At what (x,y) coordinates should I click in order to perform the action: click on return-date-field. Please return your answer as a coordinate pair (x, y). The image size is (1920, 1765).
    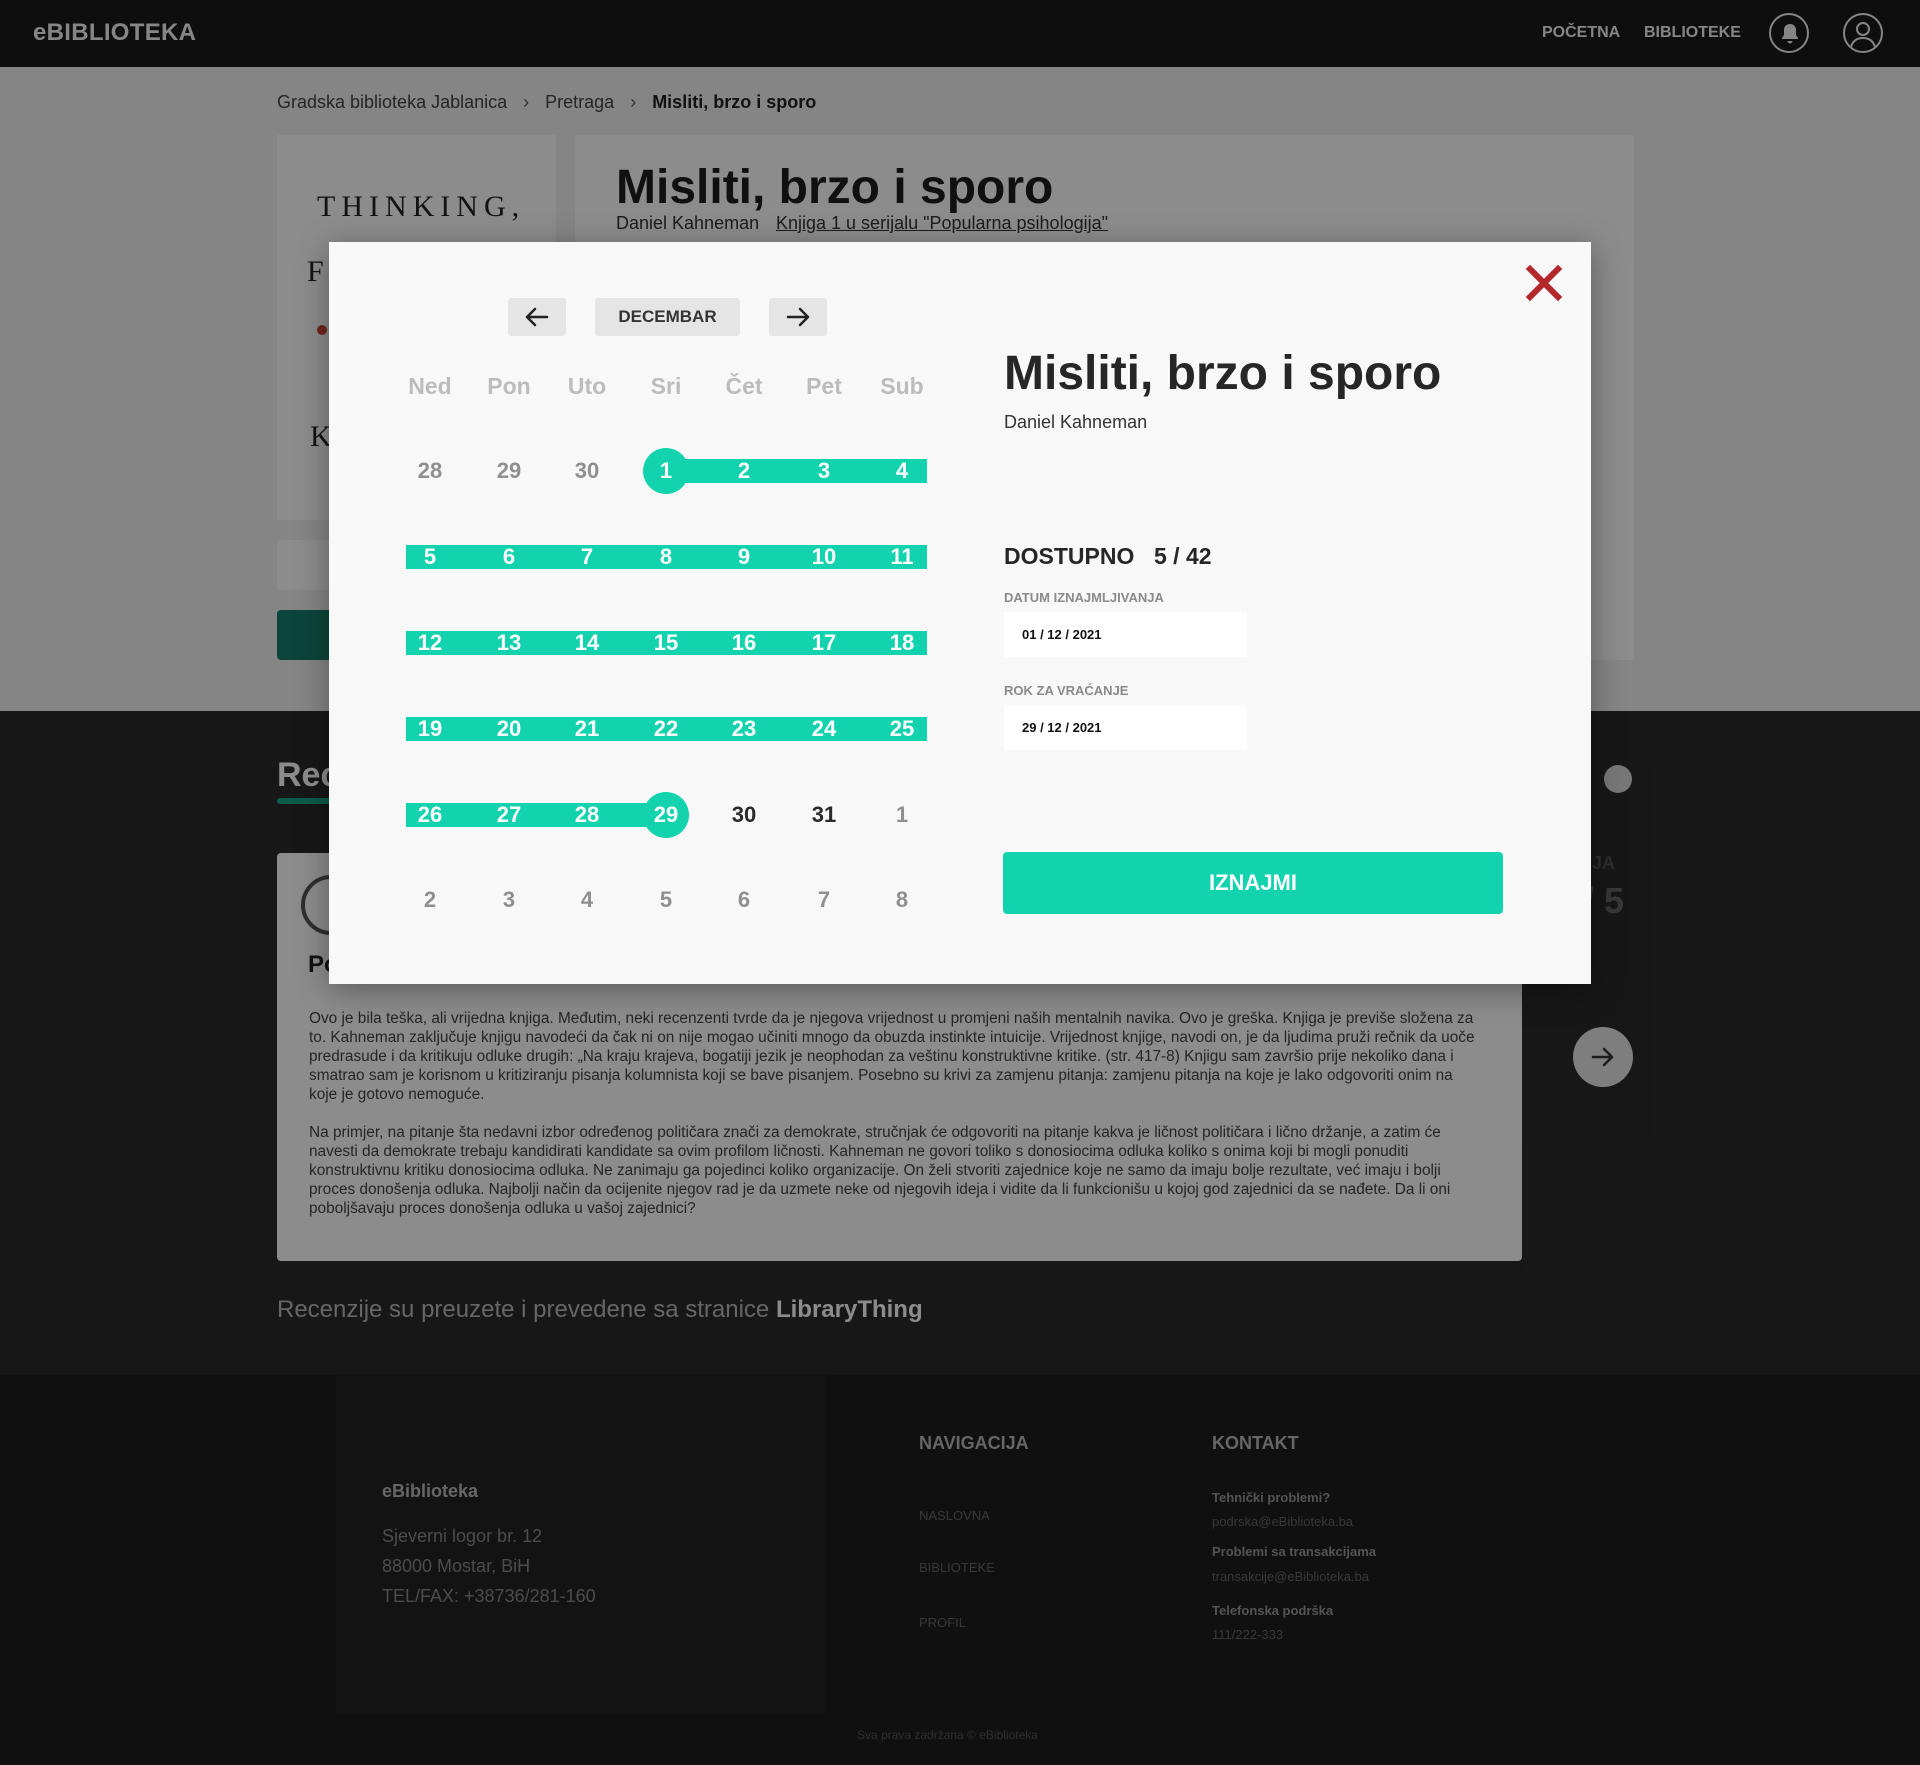
    Looking at the image, I should click on (1125, 727).